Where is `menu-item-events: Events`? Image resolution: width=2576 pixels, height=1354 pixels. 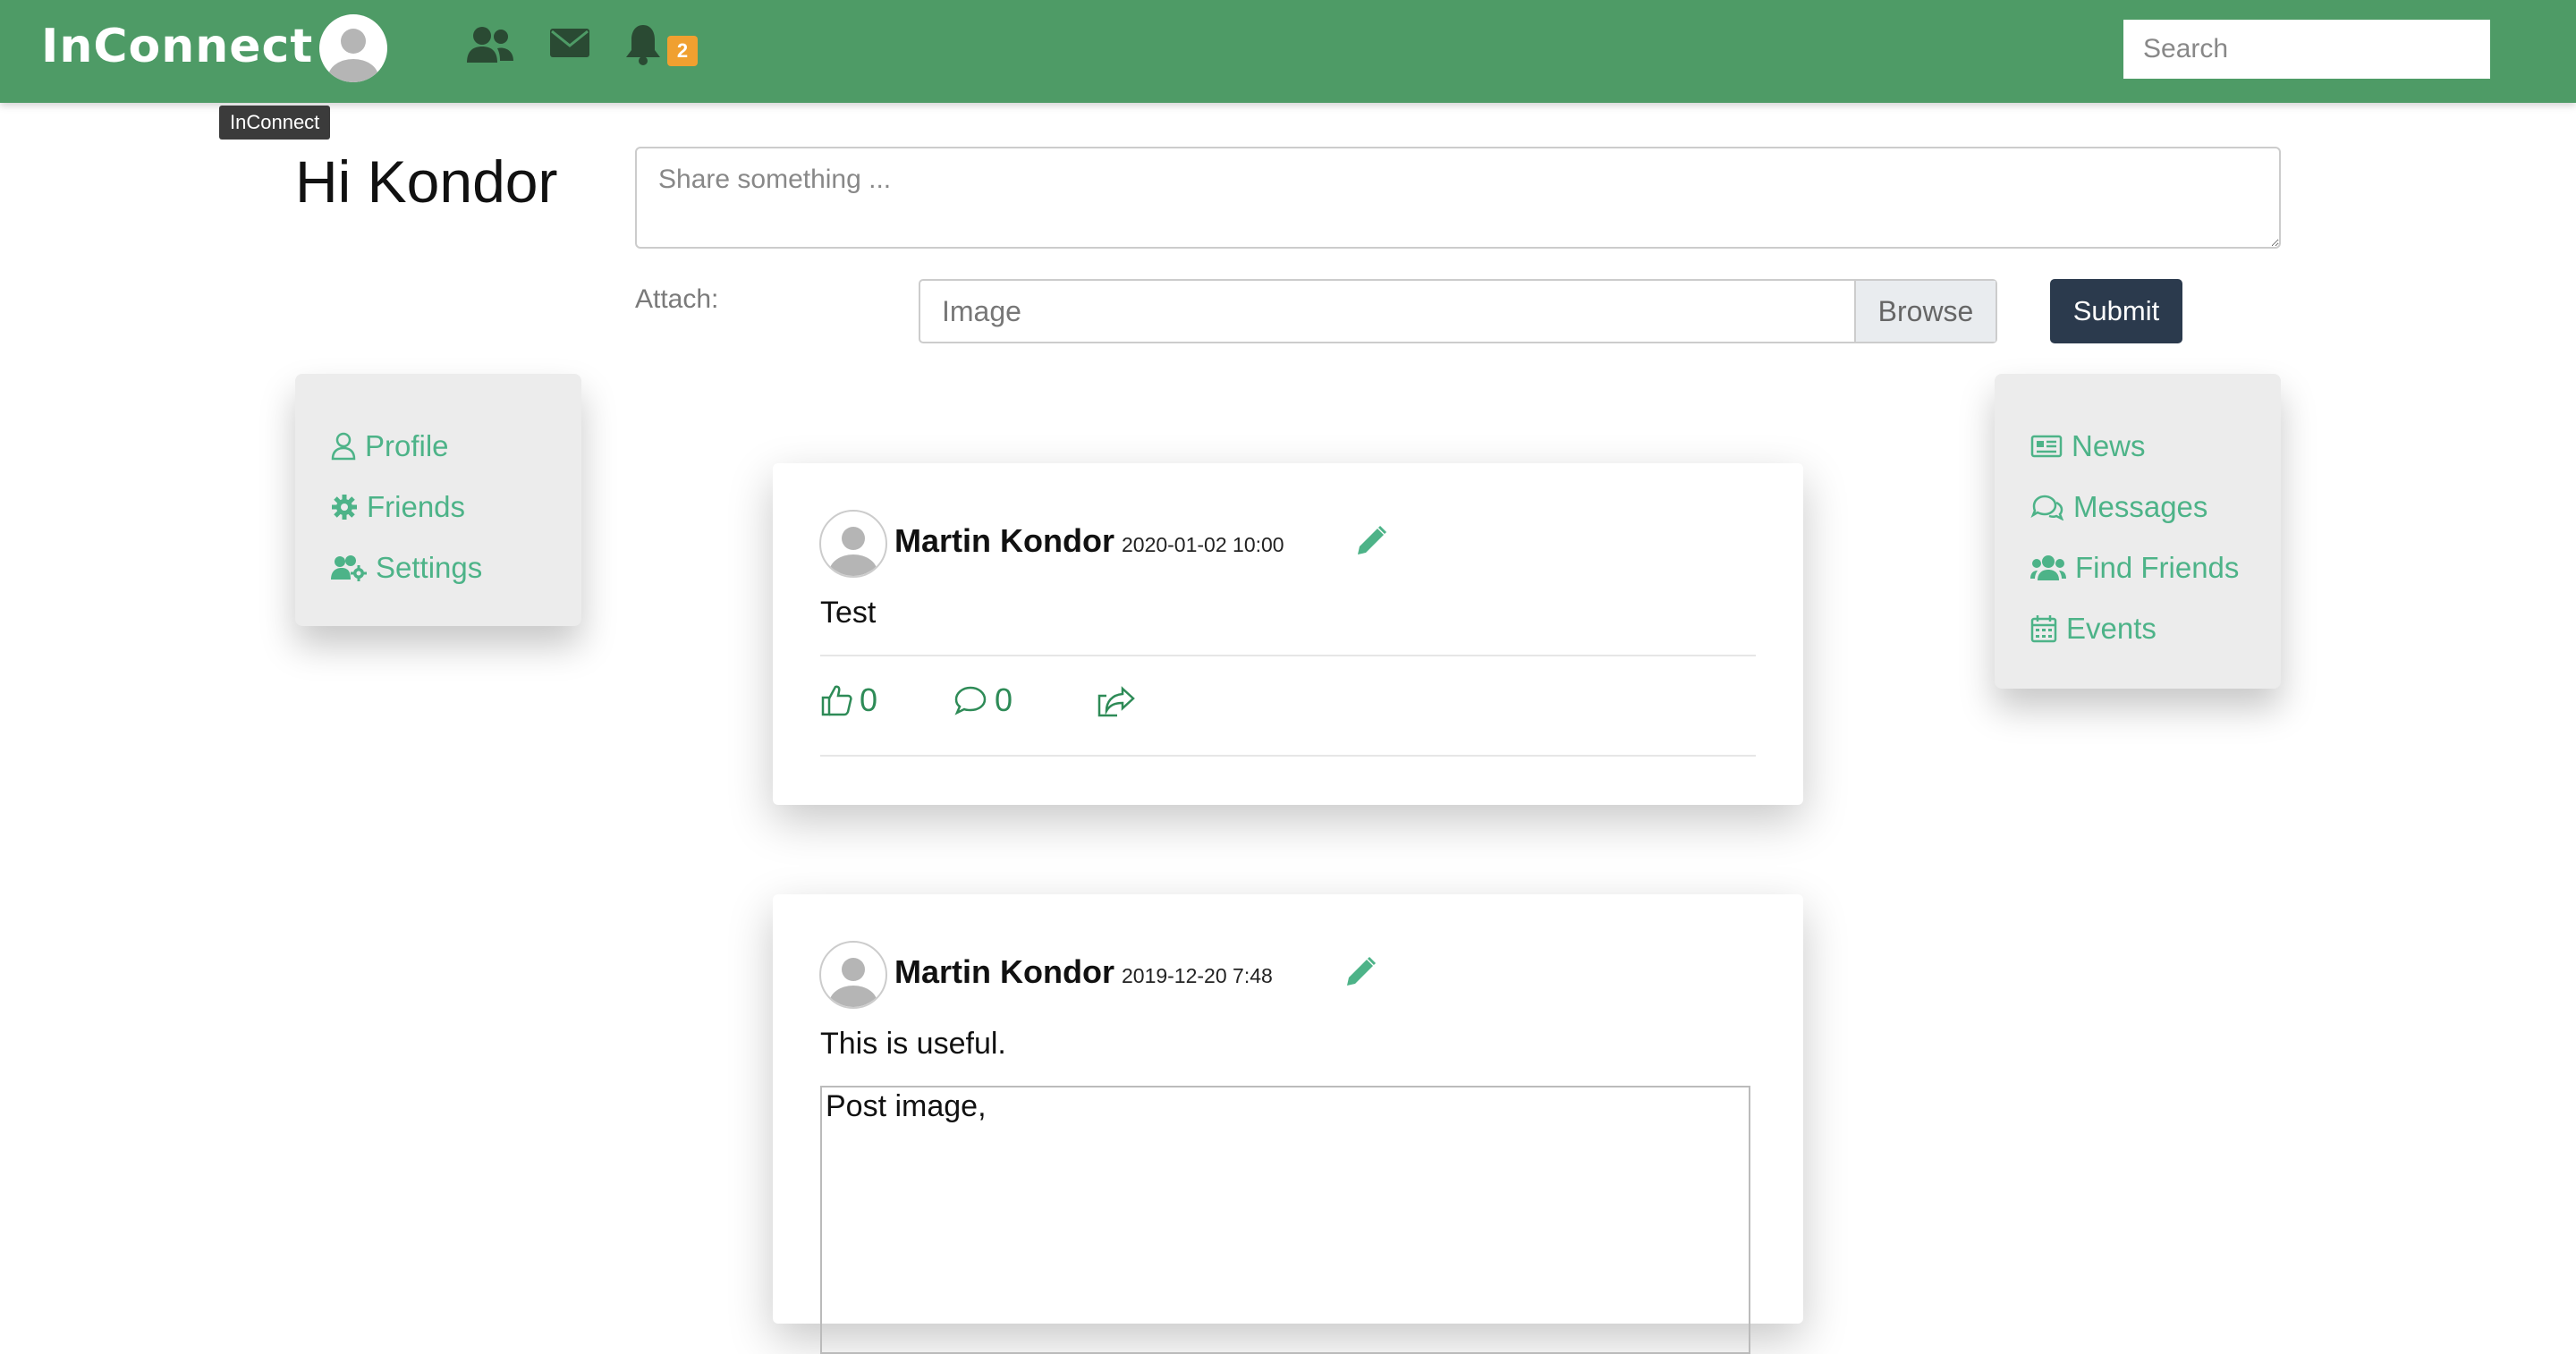 menu-item-events: Events is located at coordinates (2093, 629).